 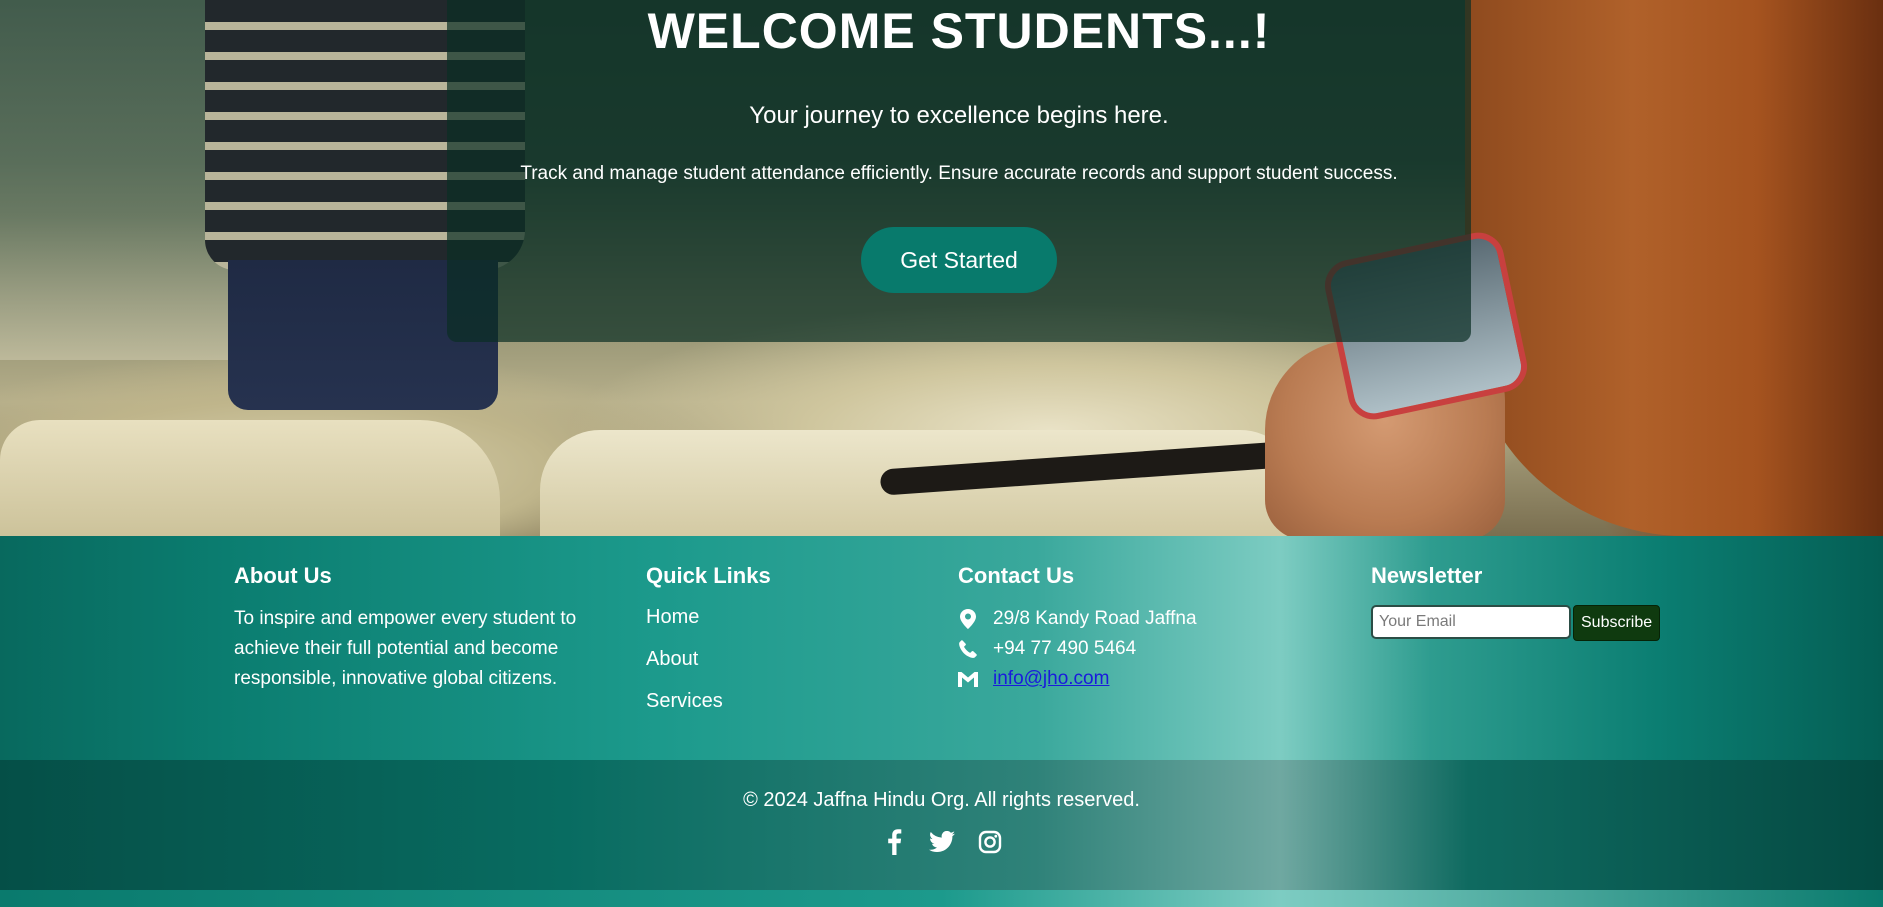 I want to click on newsletter-email-input, so click(x=1471, y=622).